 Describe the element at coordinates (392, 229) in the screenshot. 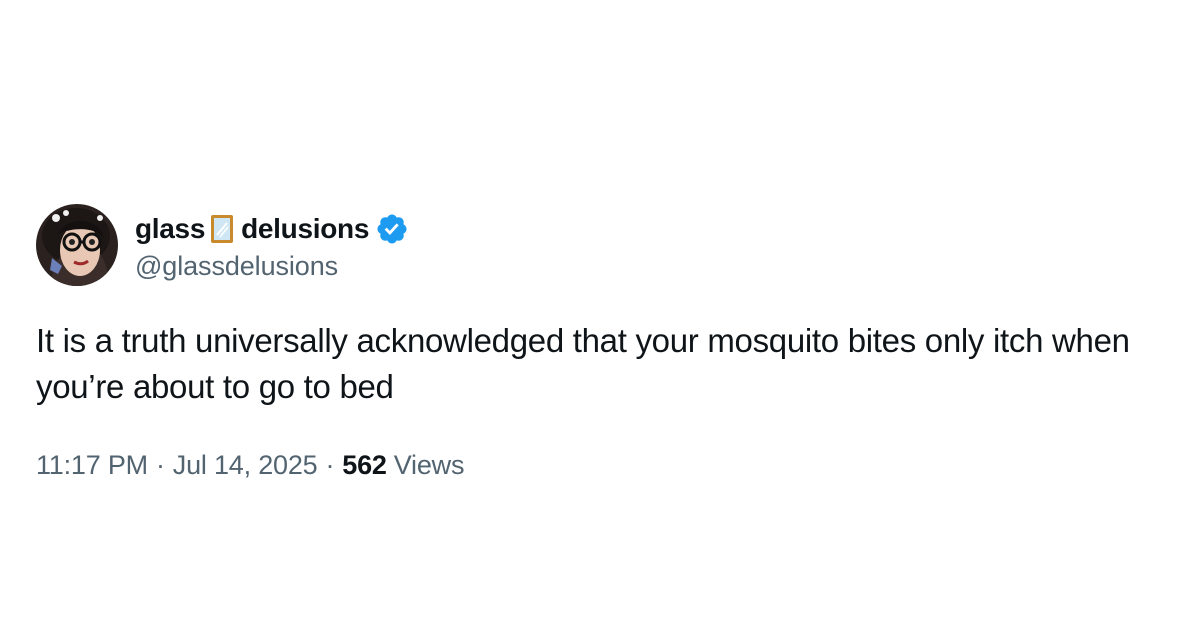

I see `verified-badge-icon` at that location.